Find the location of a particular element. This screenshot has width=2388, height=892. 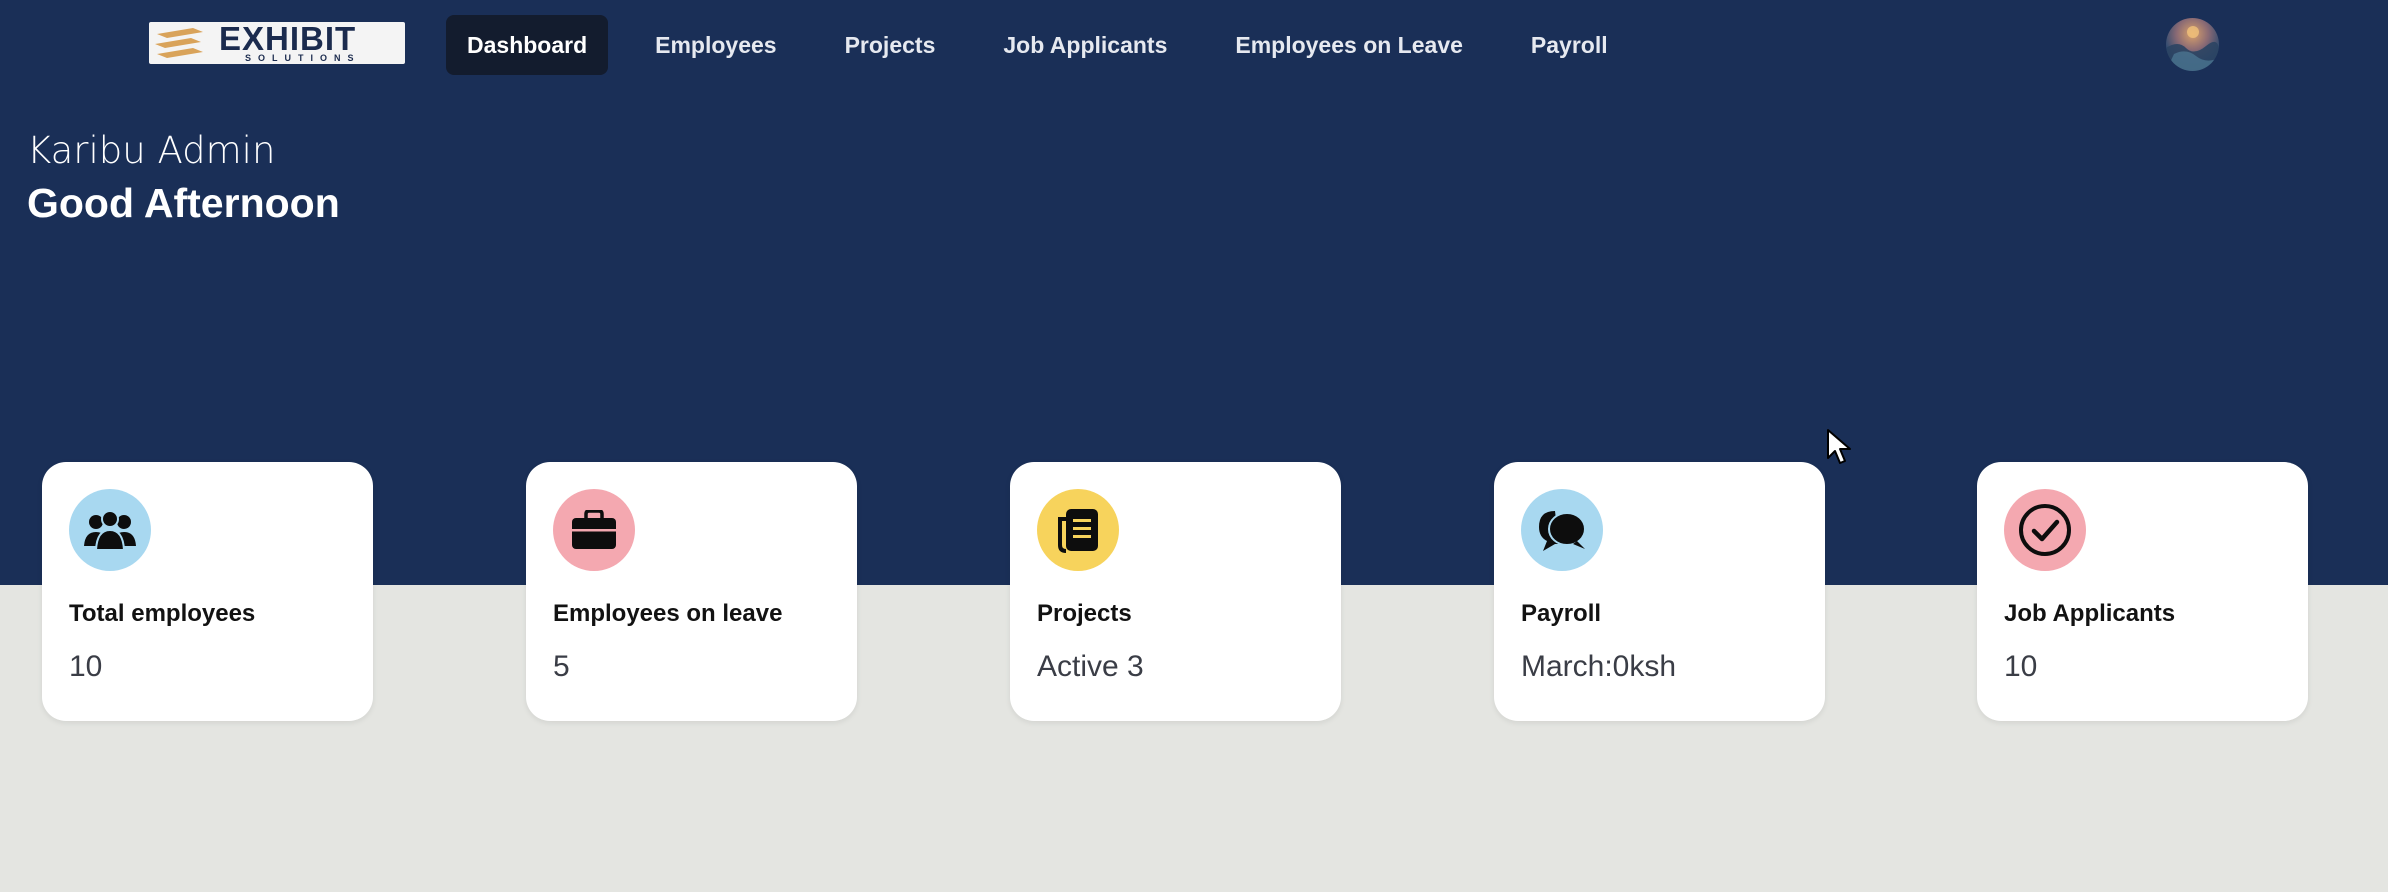

chat-icon is located at coordinates (1562, 531).